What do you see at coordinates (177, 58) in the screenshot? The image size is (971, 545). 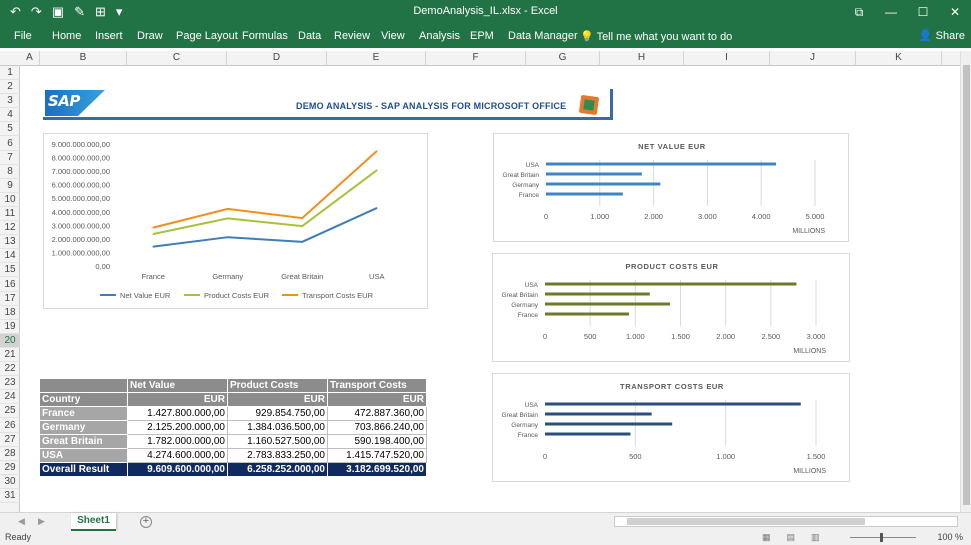 I see `column-header: C` at bounding box center [177, 58].